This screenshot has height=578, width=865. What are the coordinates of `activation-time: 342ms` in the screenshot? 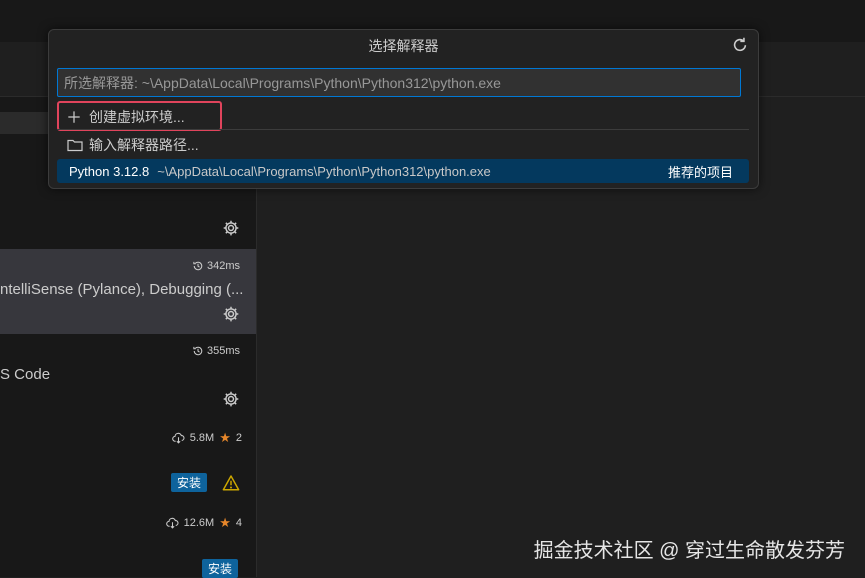 It's located at (216, 266).